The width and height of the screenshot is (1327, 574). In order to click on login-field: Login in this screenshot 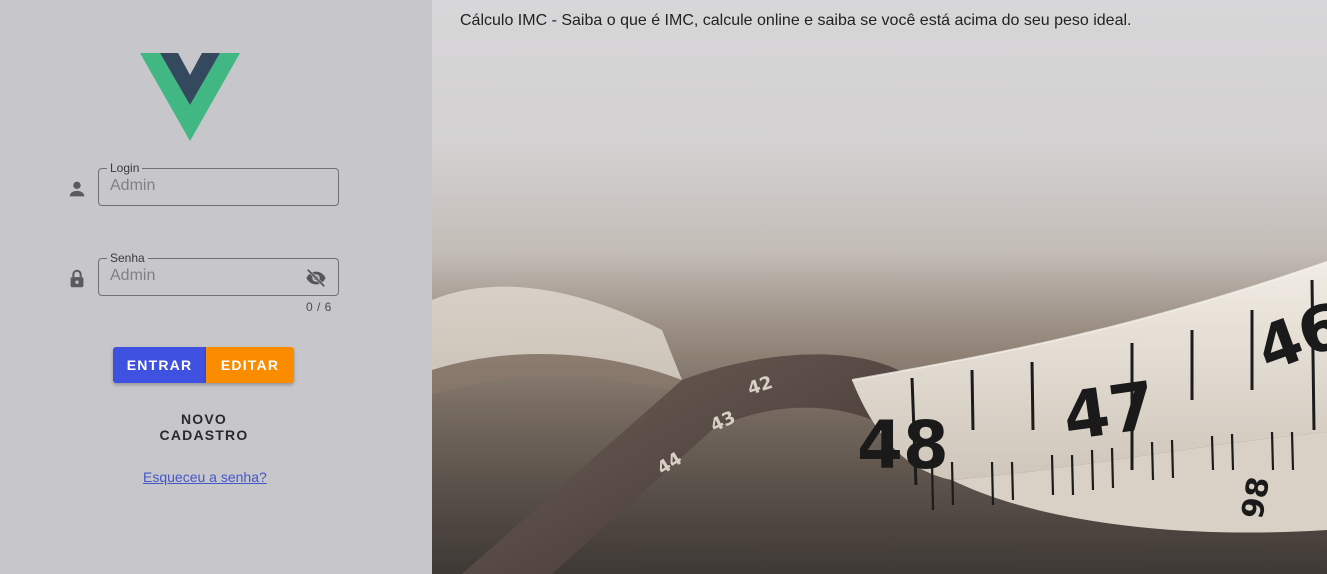, I will do `click(218, 183)`.